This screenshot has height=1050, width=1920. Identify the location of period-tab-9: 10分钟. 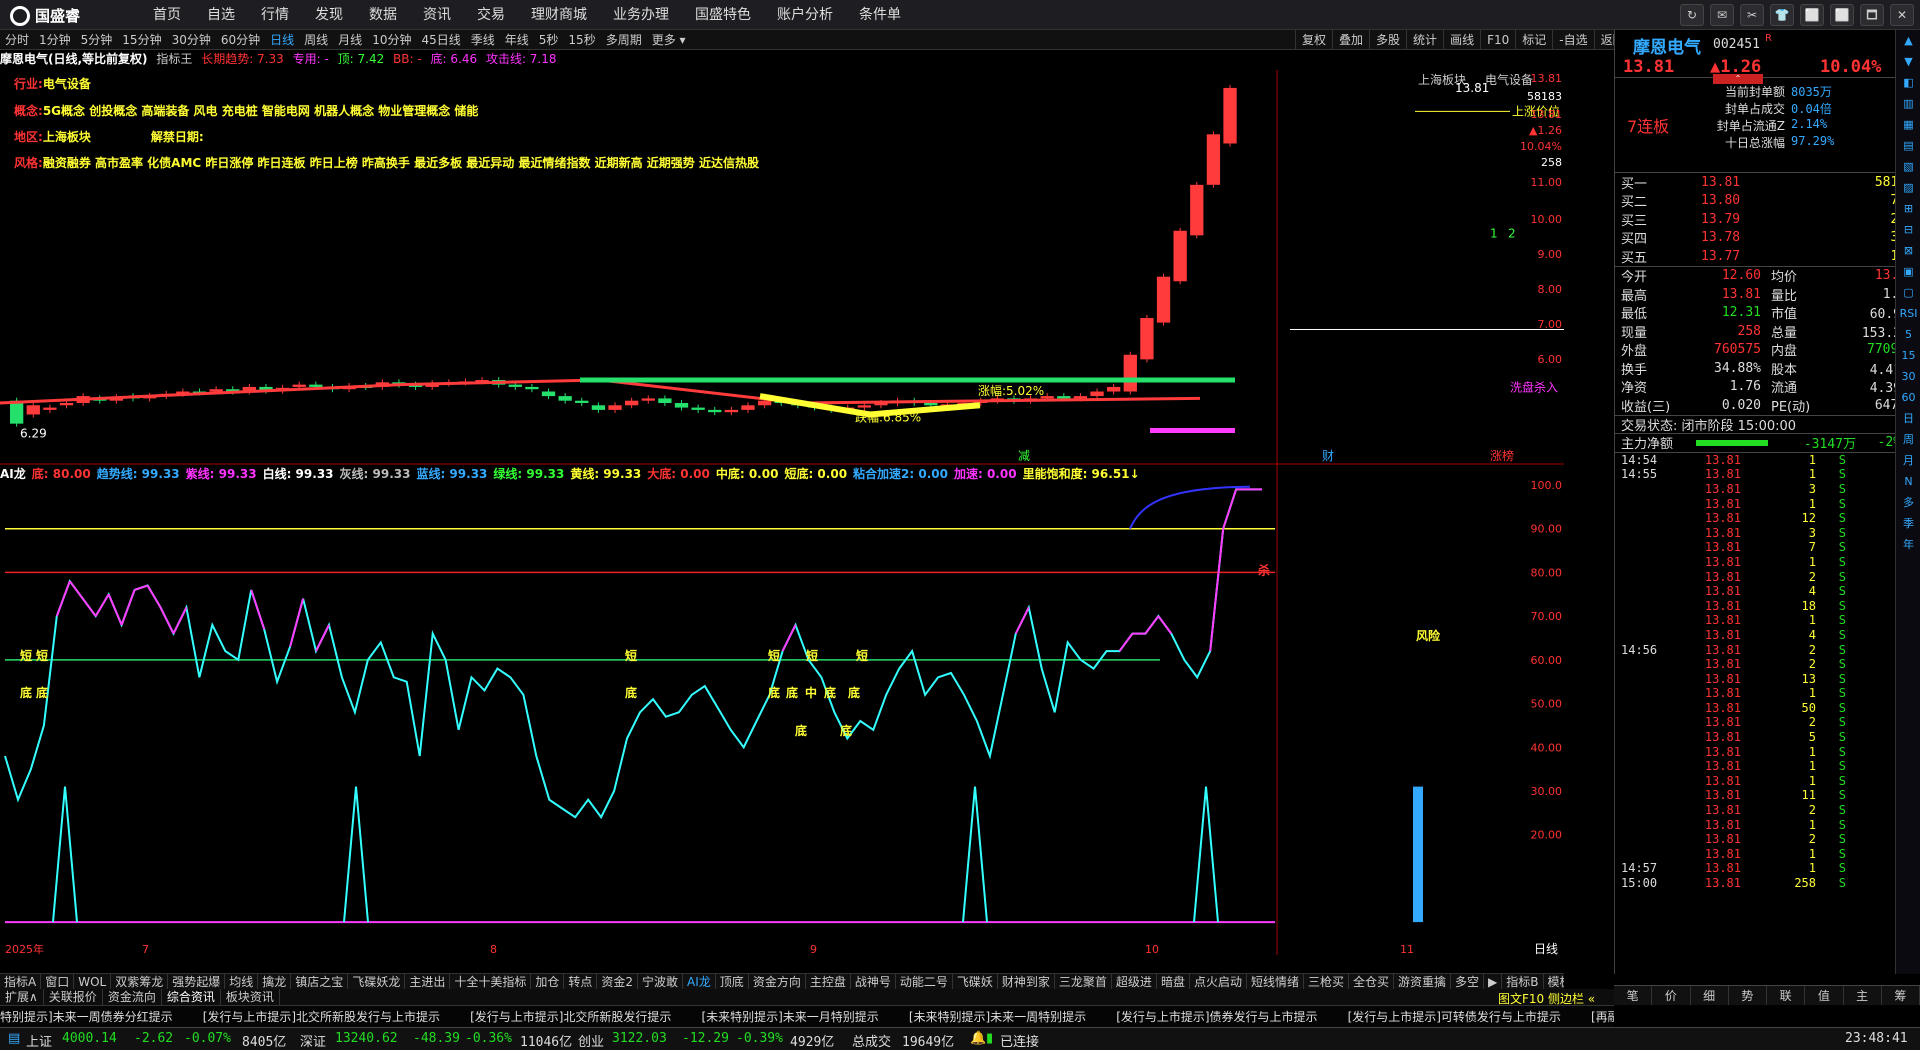
(391, 39).